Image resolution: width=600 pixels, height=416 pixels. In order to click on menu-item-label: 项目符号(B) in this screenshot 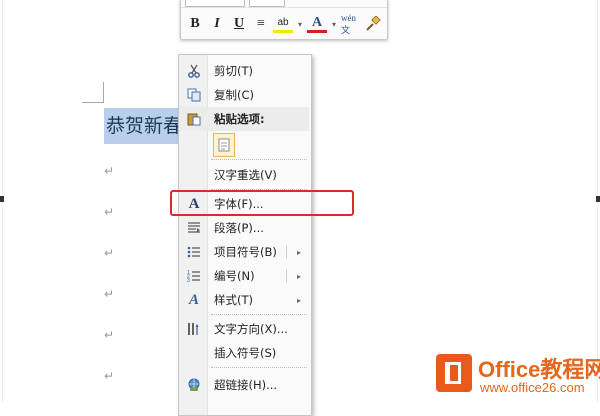, I will do `click(245, 252)`.